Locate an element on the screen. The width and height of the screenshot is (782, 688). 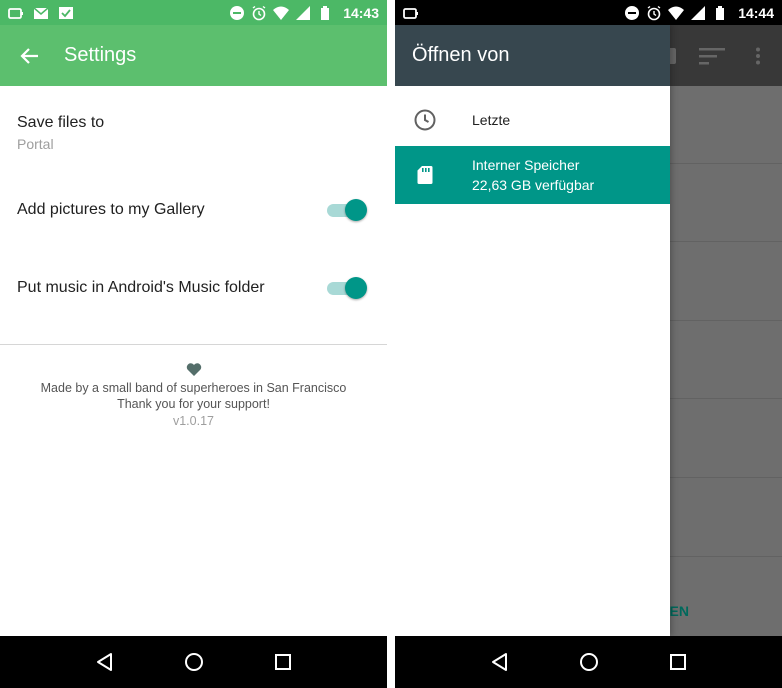
drawer-item-internal-storage: Interner Speicher 22,63 GB verfügbar is located at coordinates (532, 175).